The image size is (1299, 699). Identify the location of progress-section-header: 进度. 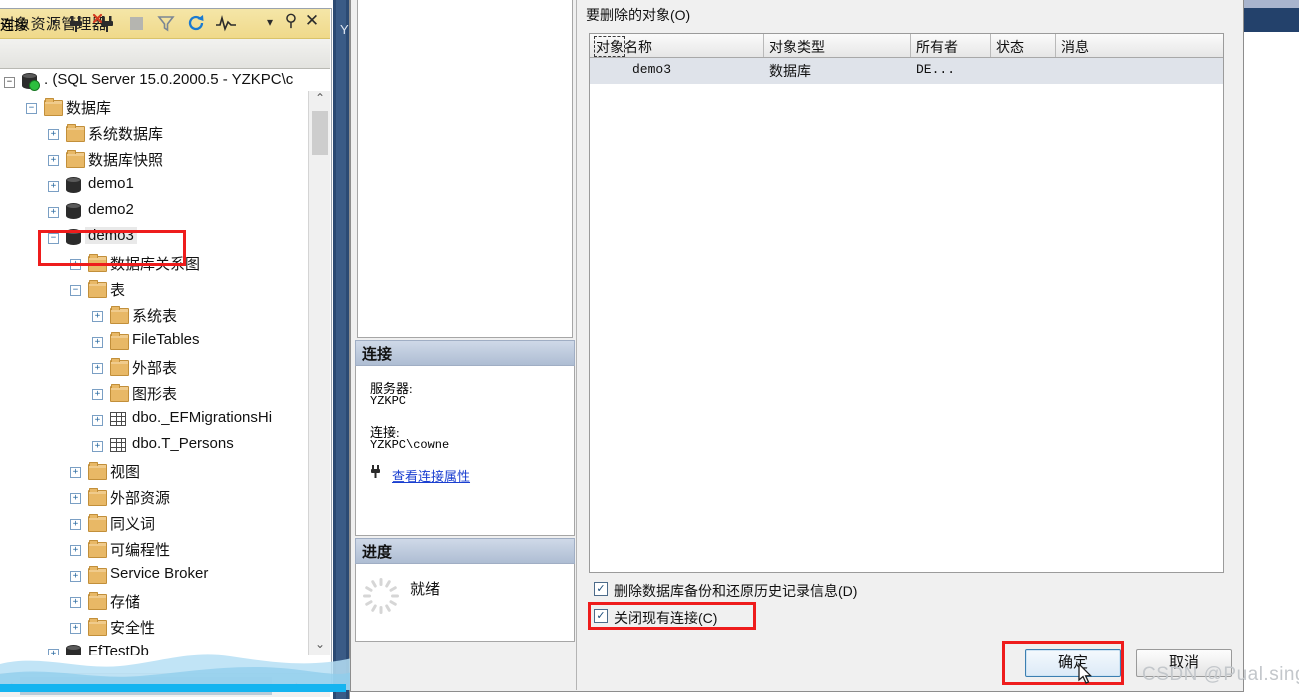
(465, 551).